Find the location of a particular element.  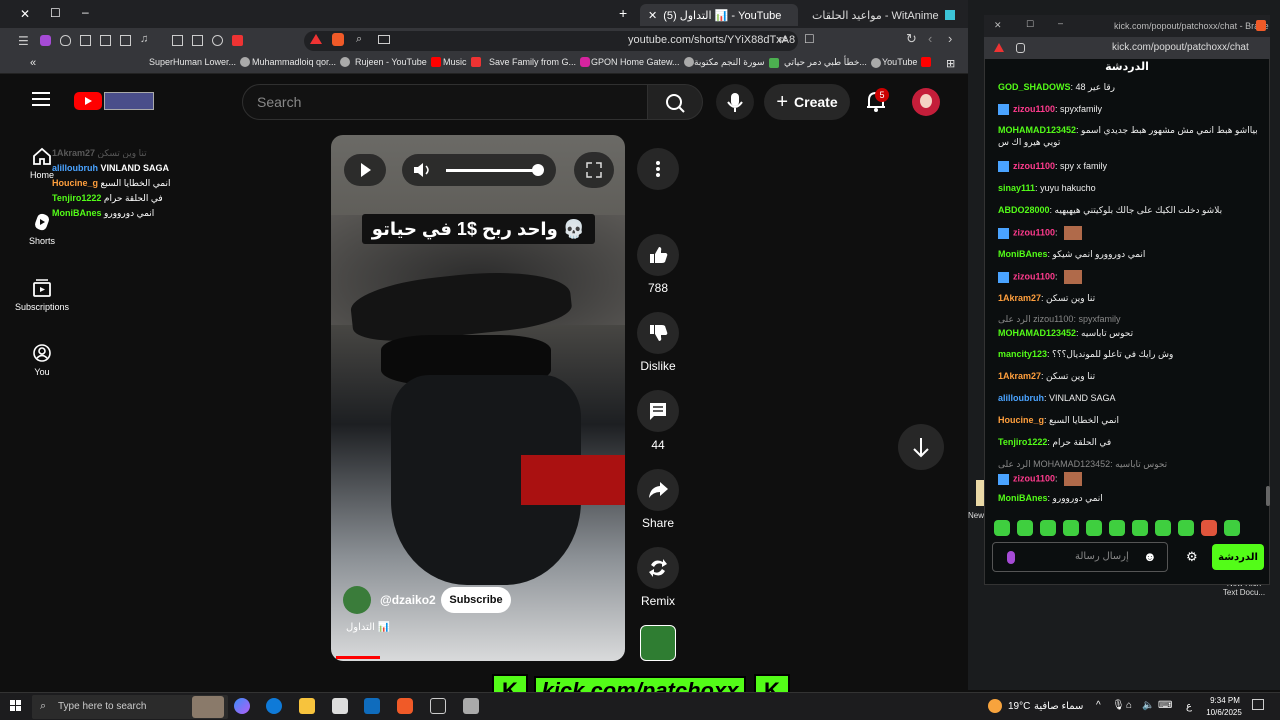

chat-username: GOD_SHADOWS is located at coordinates (1034, 87).